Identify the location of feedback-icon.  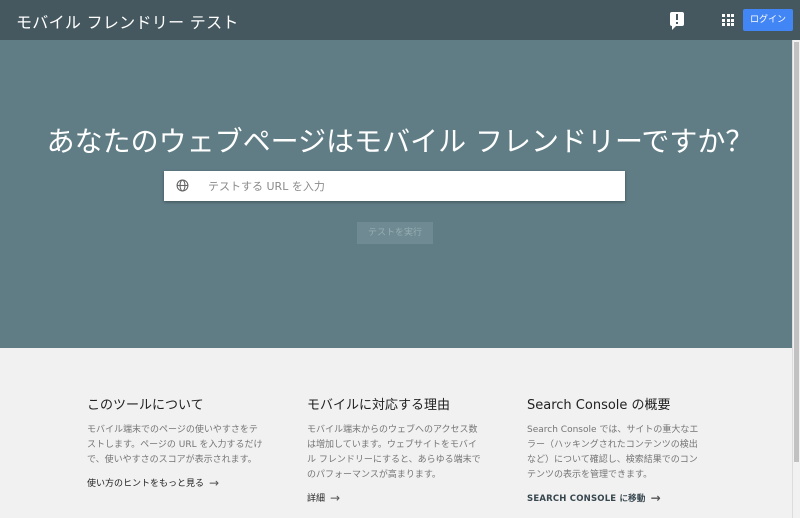
(677, 21).